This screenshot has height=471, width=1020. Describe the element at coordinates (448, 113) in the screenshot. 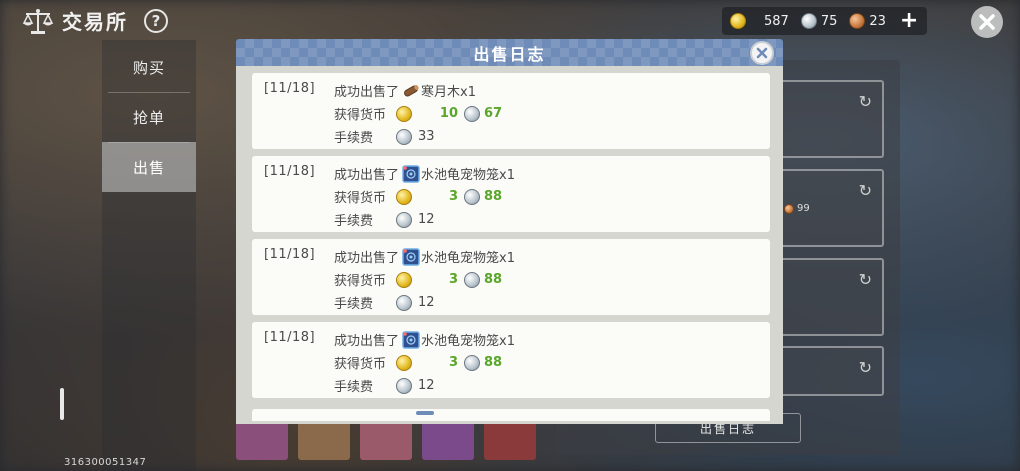

I see `earned-gold: 10` at that location.